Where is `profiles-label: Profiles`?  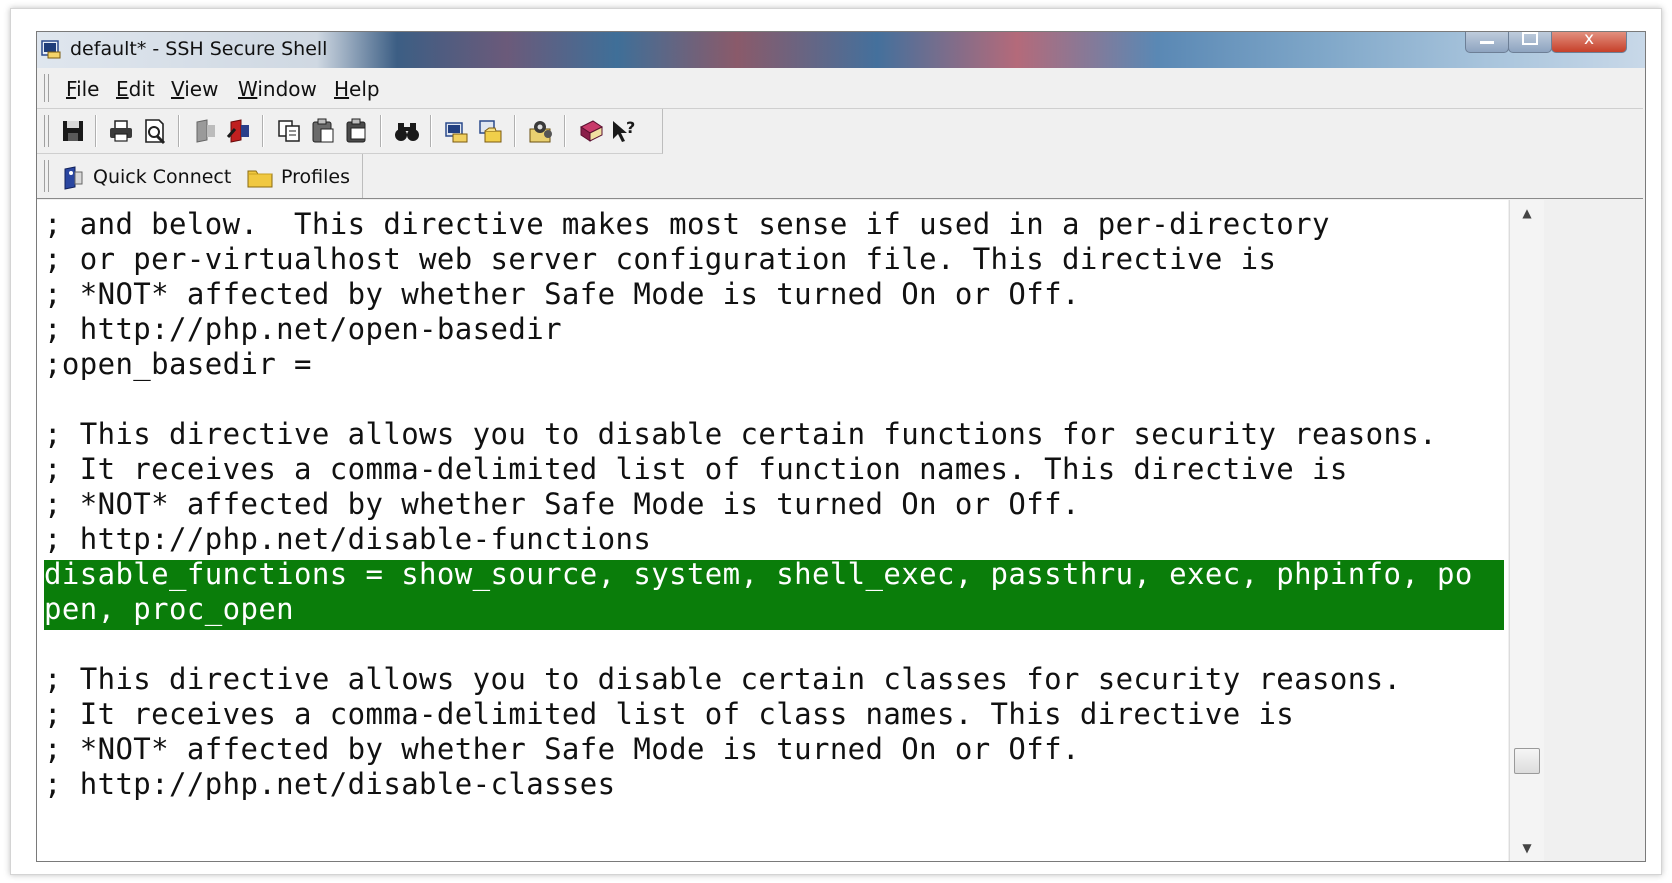 profiles-label: Profiles is located at coordinates (315, 177).